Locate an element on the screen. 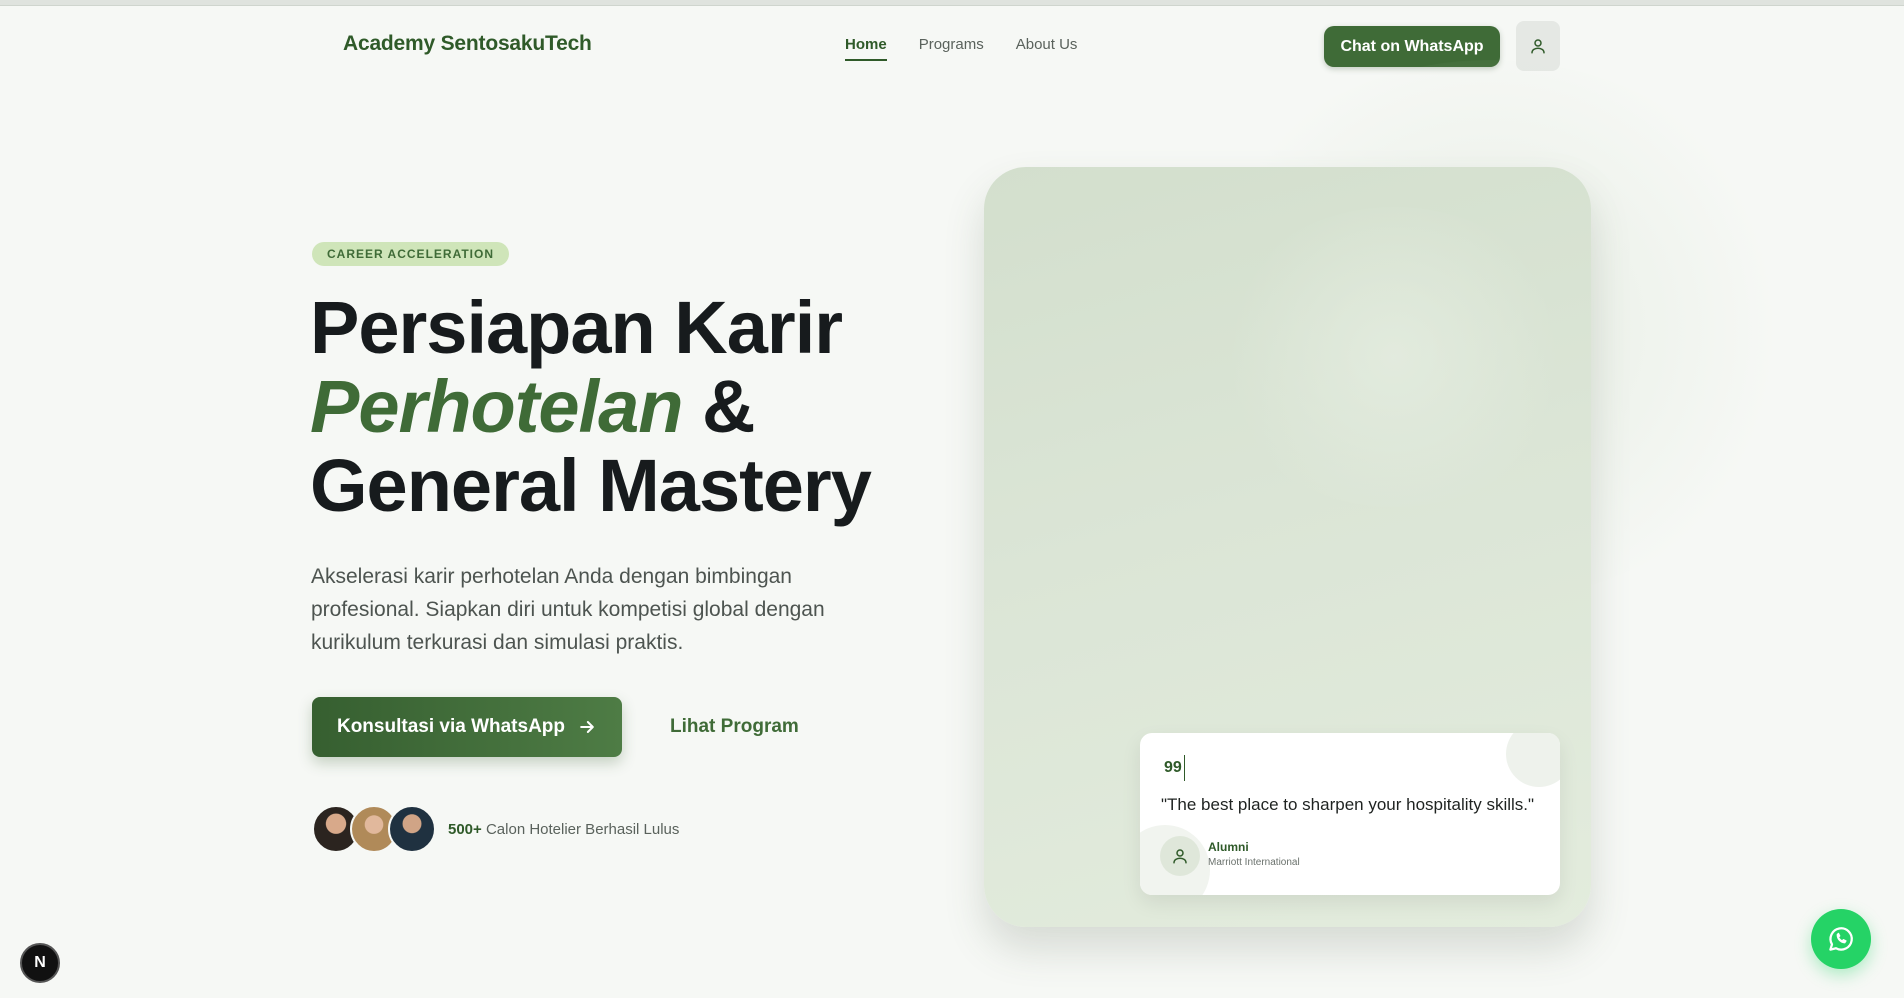 Image resolution: width=1904 pixels, height=998 pixels. whatsapp-icon is located at coordinates (1841, 939).